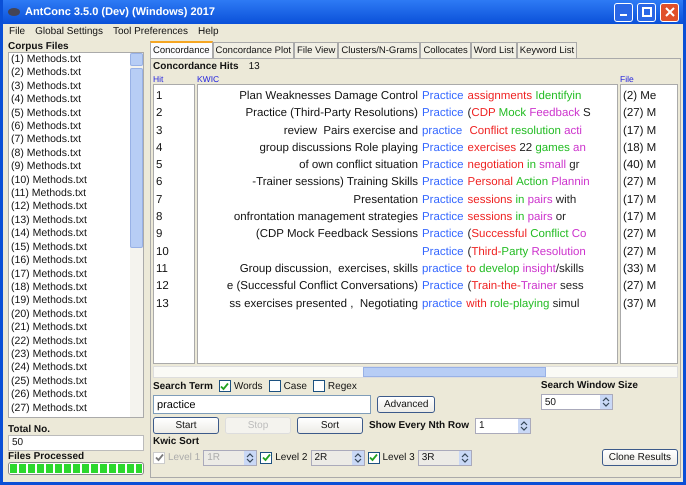 The height and width of the screenshot is (485, 686). Describe the element at coordinates (503, 426) in the screenshot. I see `nth-row-spinner: 1` at that location.